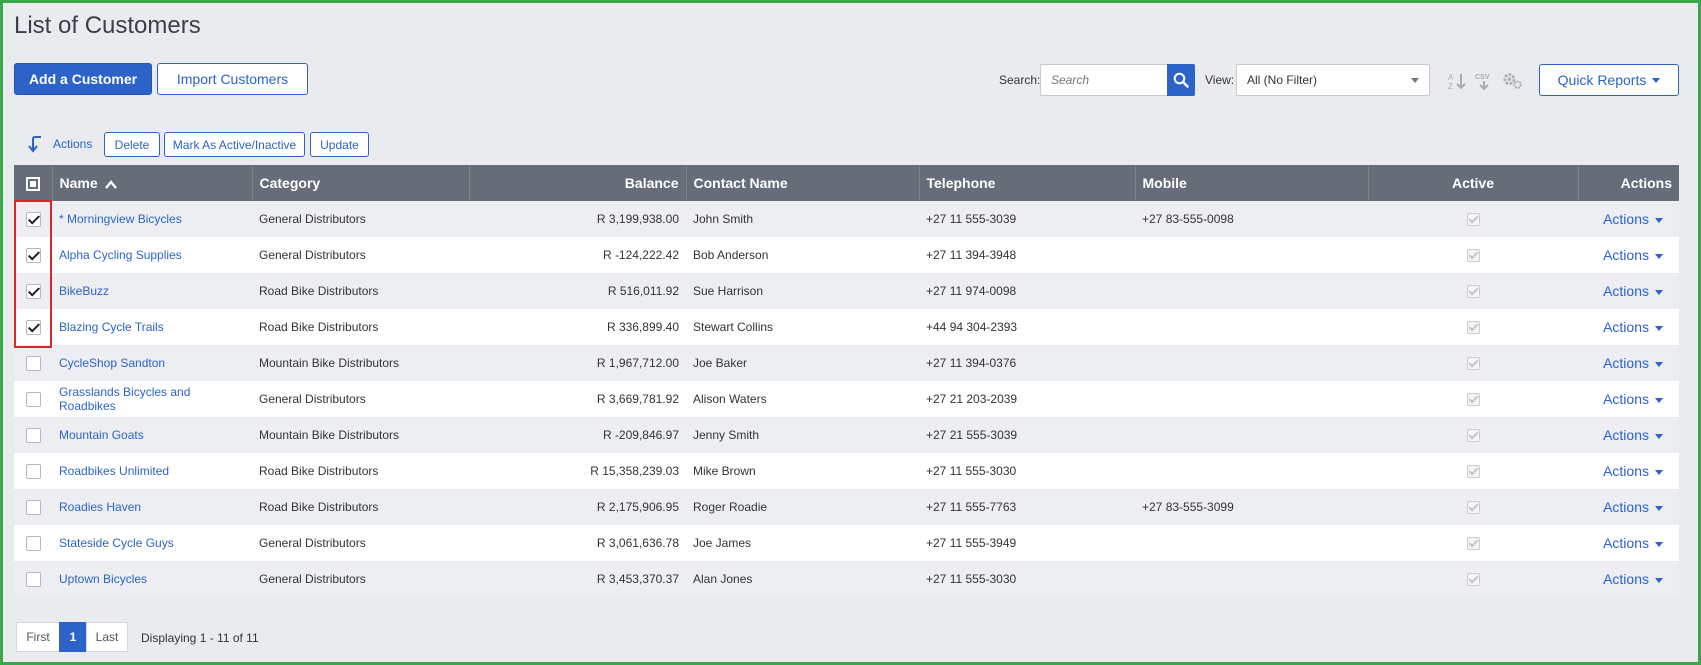 This screenshot has width=1701, height=665. What do you see at coordinates (726, 435) in the screenshot?
I see `contact-name-cell: Jenny Smith` at bounding box center [726, 435].